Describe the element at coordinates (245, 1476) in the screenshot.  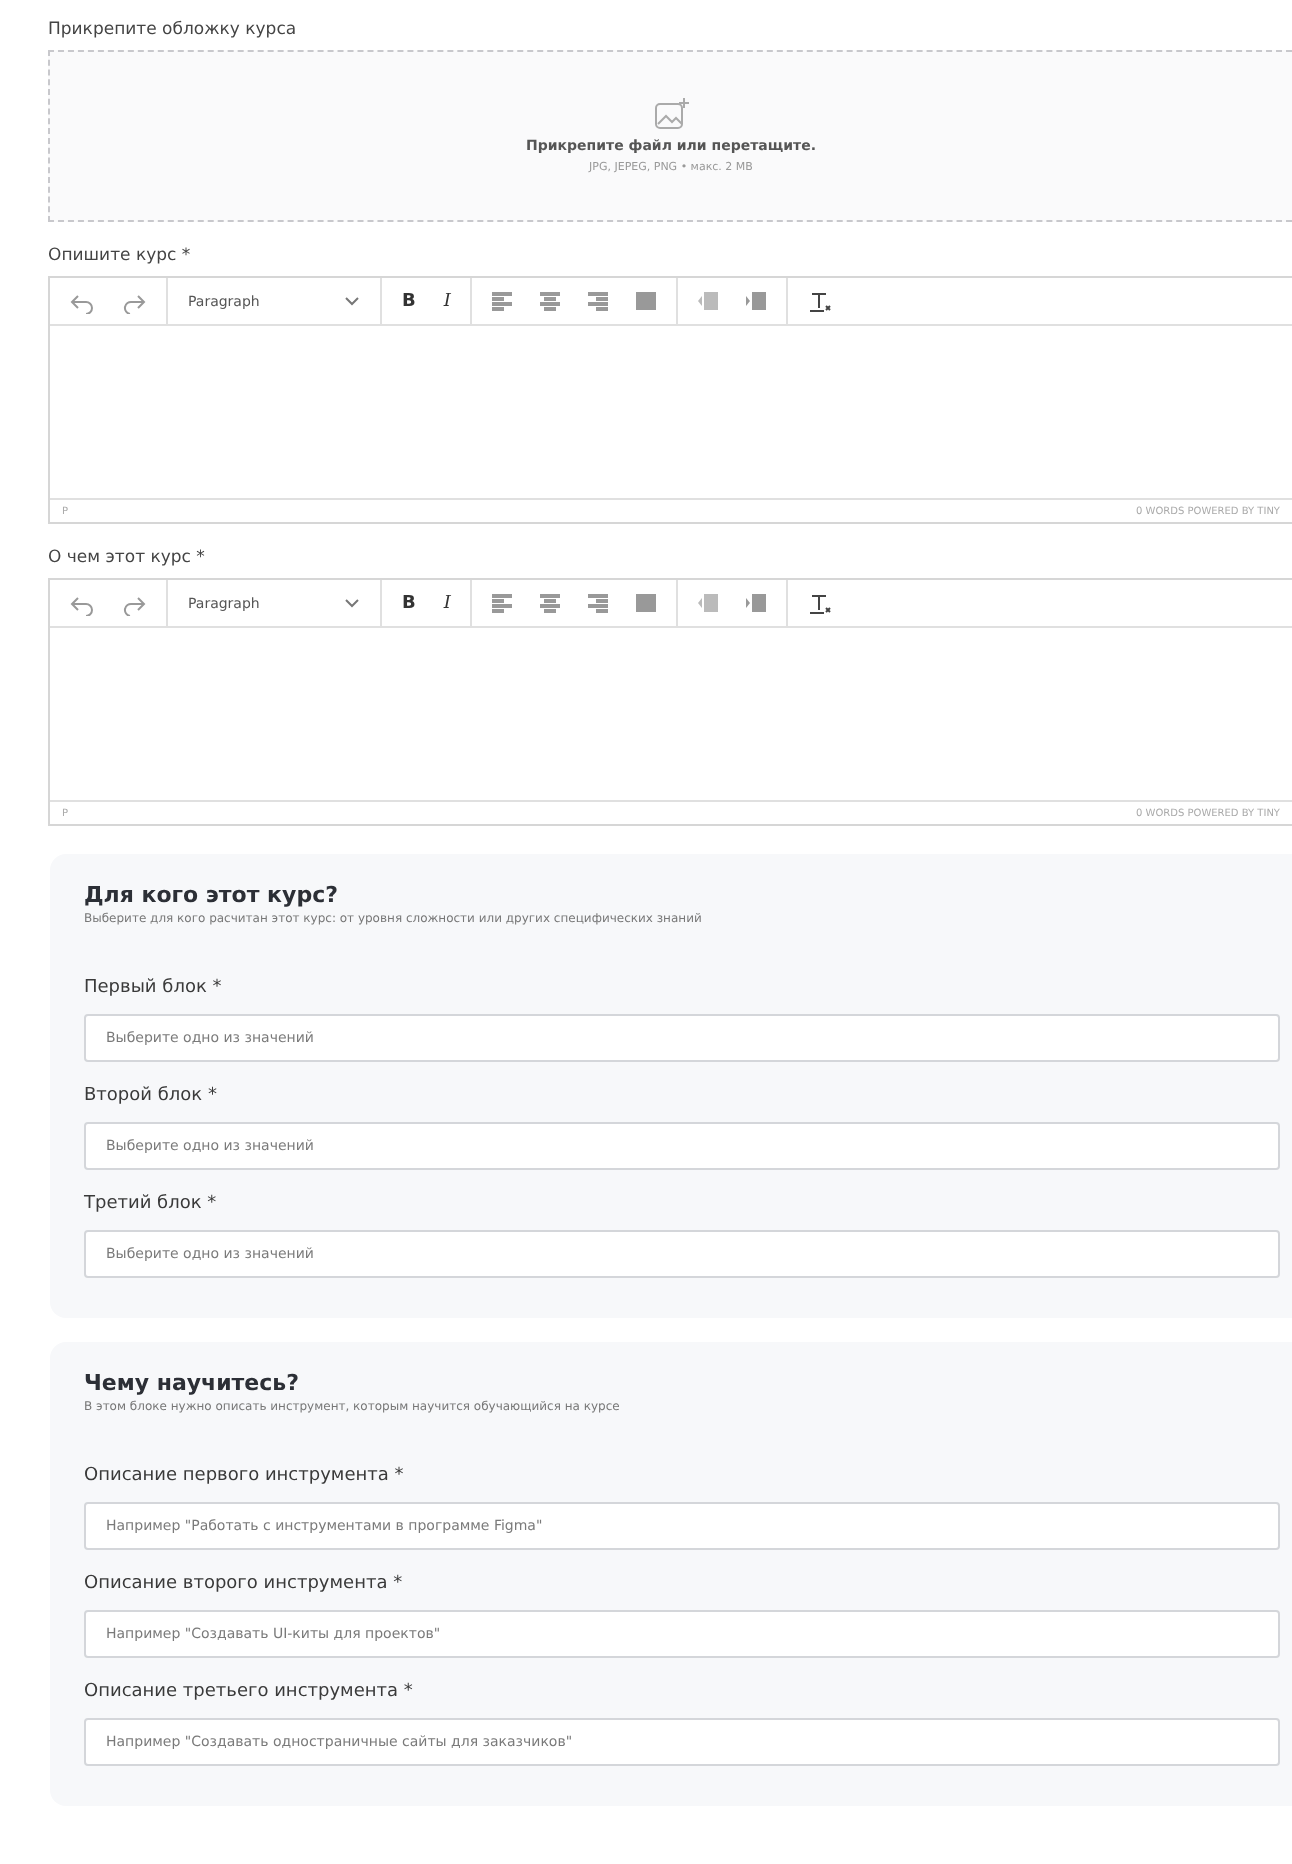
I see `field-label: Описание первого инструмента *` at that location.